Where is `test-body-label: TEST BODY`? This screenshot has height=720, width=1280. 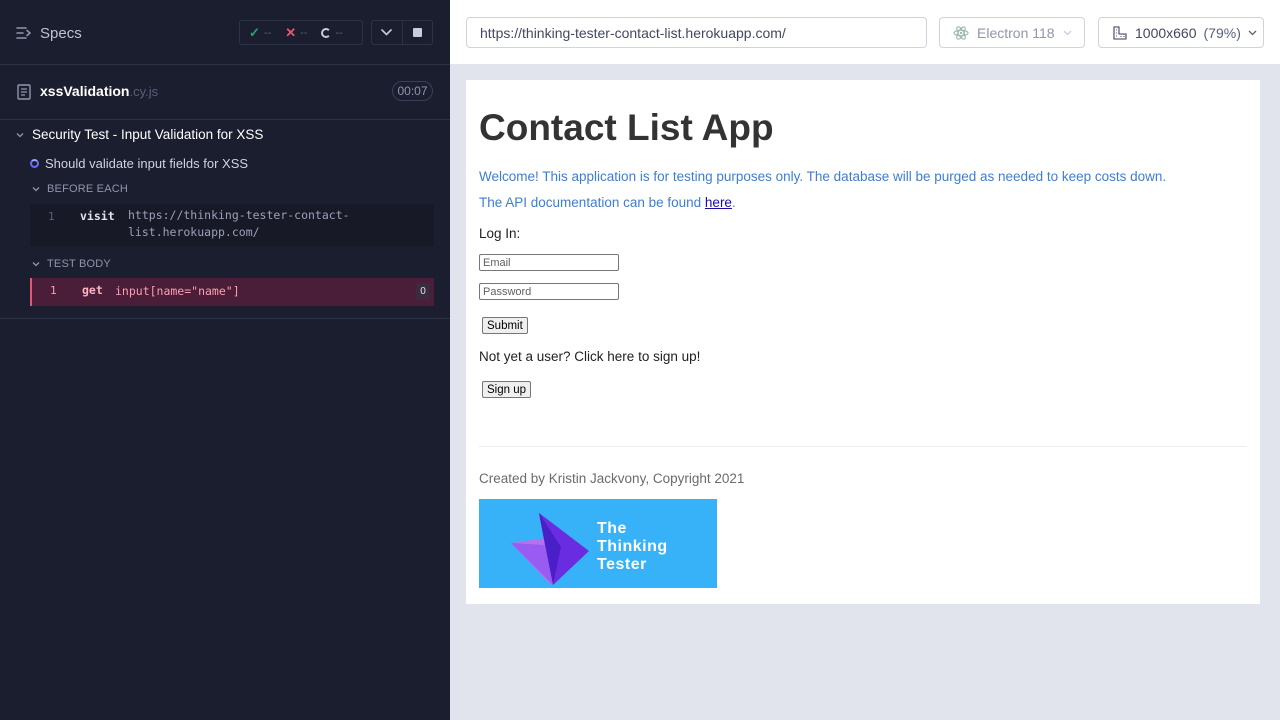 test-body-label: TEST BODY is located at coordinates (79, 264).